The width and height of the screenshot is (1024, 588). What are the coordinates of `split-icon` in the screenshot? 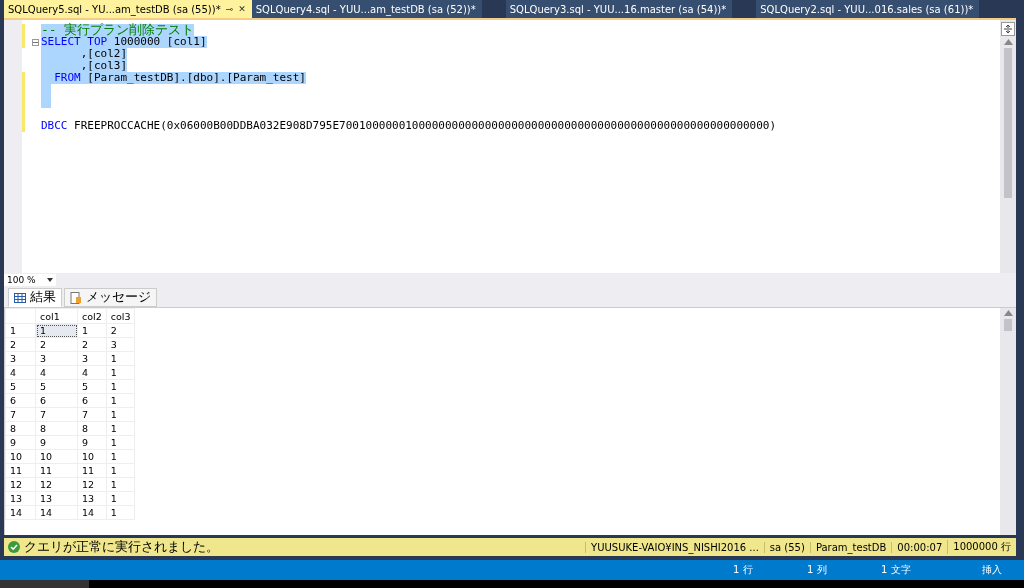 It's located at (1008, 29).